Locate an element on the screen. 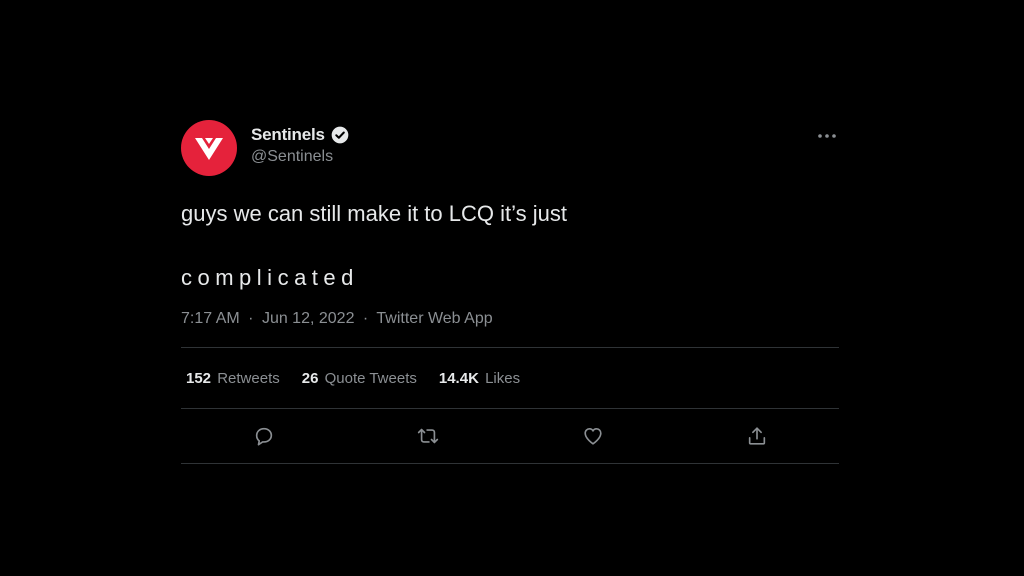 The width and height of the screenshot is (1024, 576). quote-tweets-stat: 26 Quote Tweets is located at coordinates (359, 378).